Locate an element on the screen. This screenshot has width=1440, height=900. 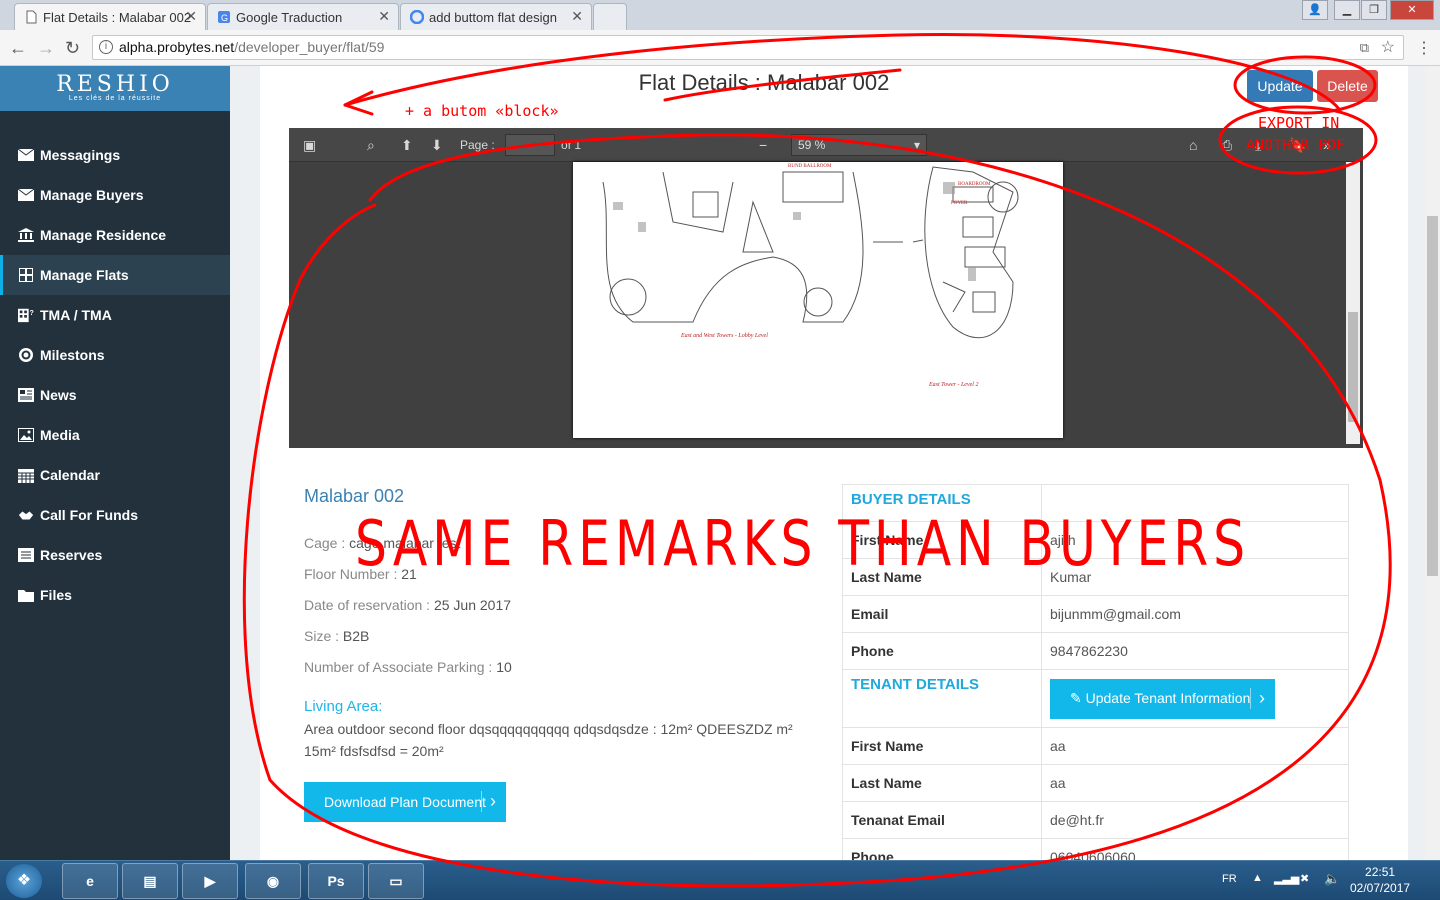
sidebar-item-tma: ? TMA / TMA is located at coordinates (115, 315).